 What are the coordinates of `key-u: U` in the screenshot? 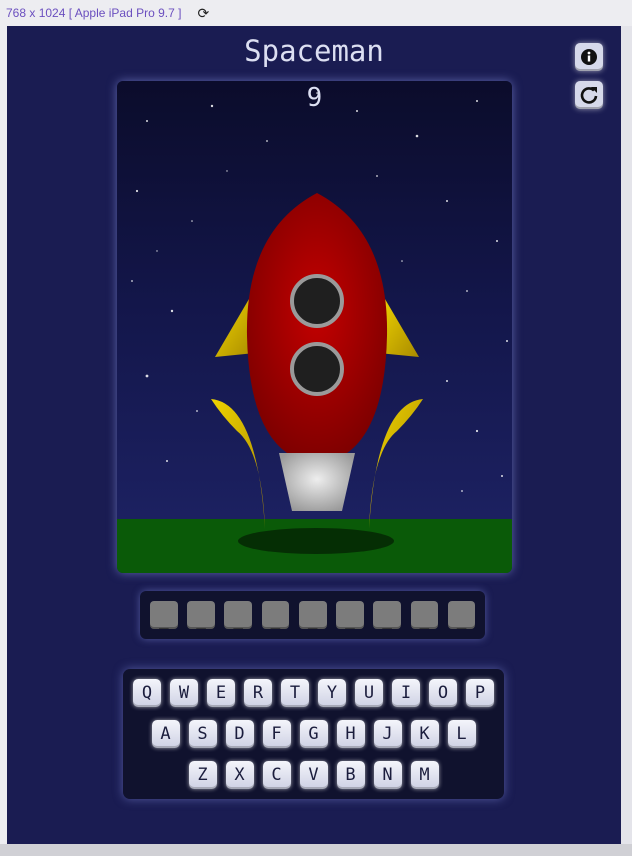 It's located at (369, 693).